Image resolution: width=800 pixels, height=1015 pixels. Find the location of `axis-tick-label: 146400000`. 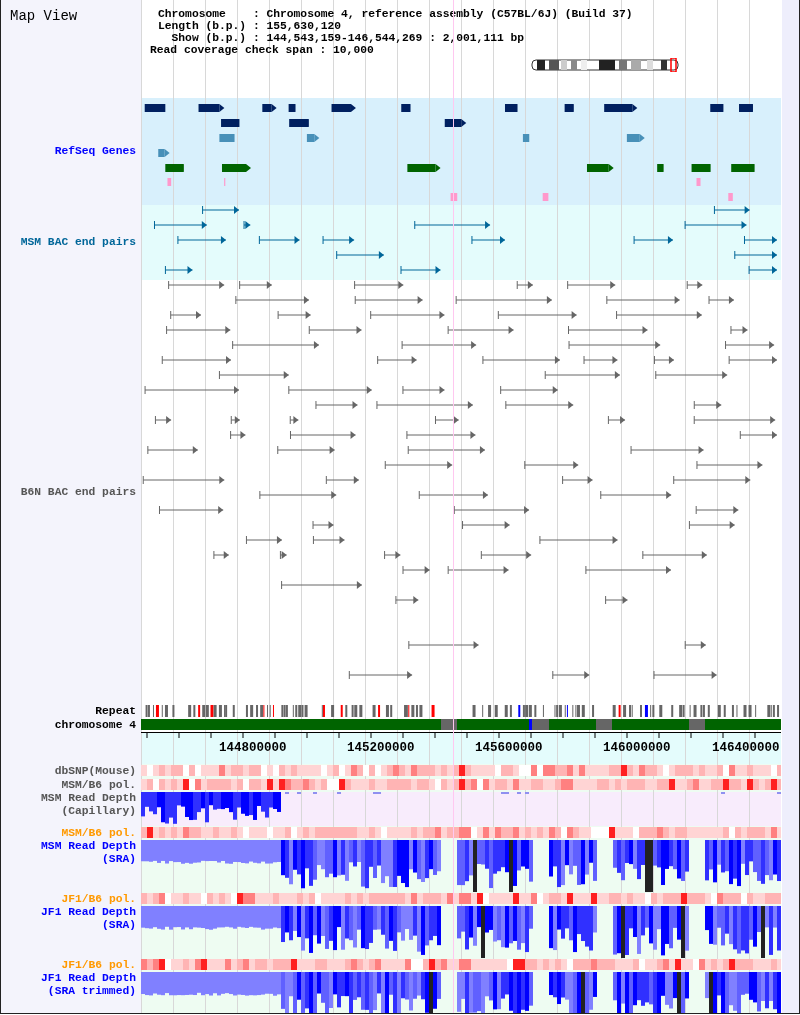

axis-tick-label: 146400000 is located at coordinates (746, 748).